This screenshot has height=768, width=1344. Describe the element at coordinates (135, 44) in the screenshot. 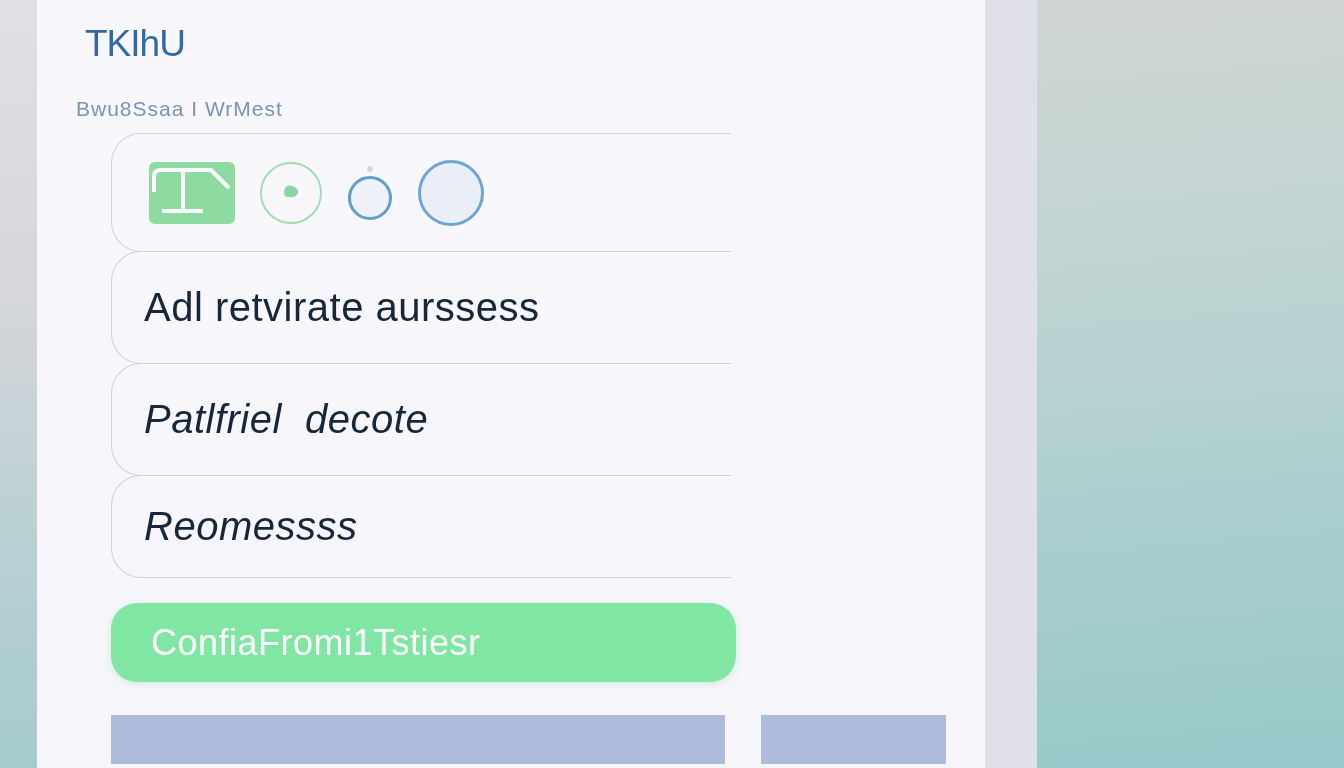

I see `app-title: TKIhU` at that location.